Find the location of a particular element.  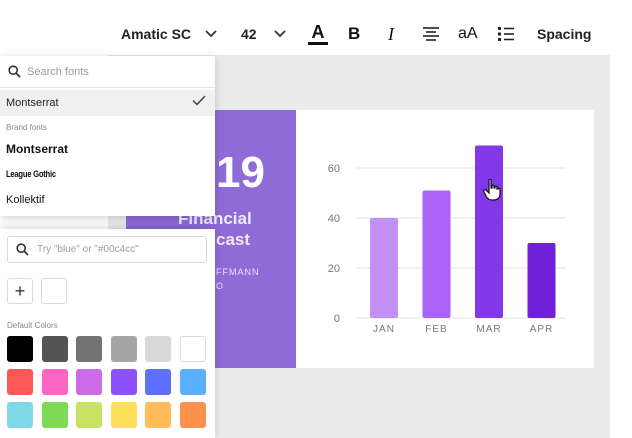

font-family-label: Amatic SC is located at coordinates (156, 34).